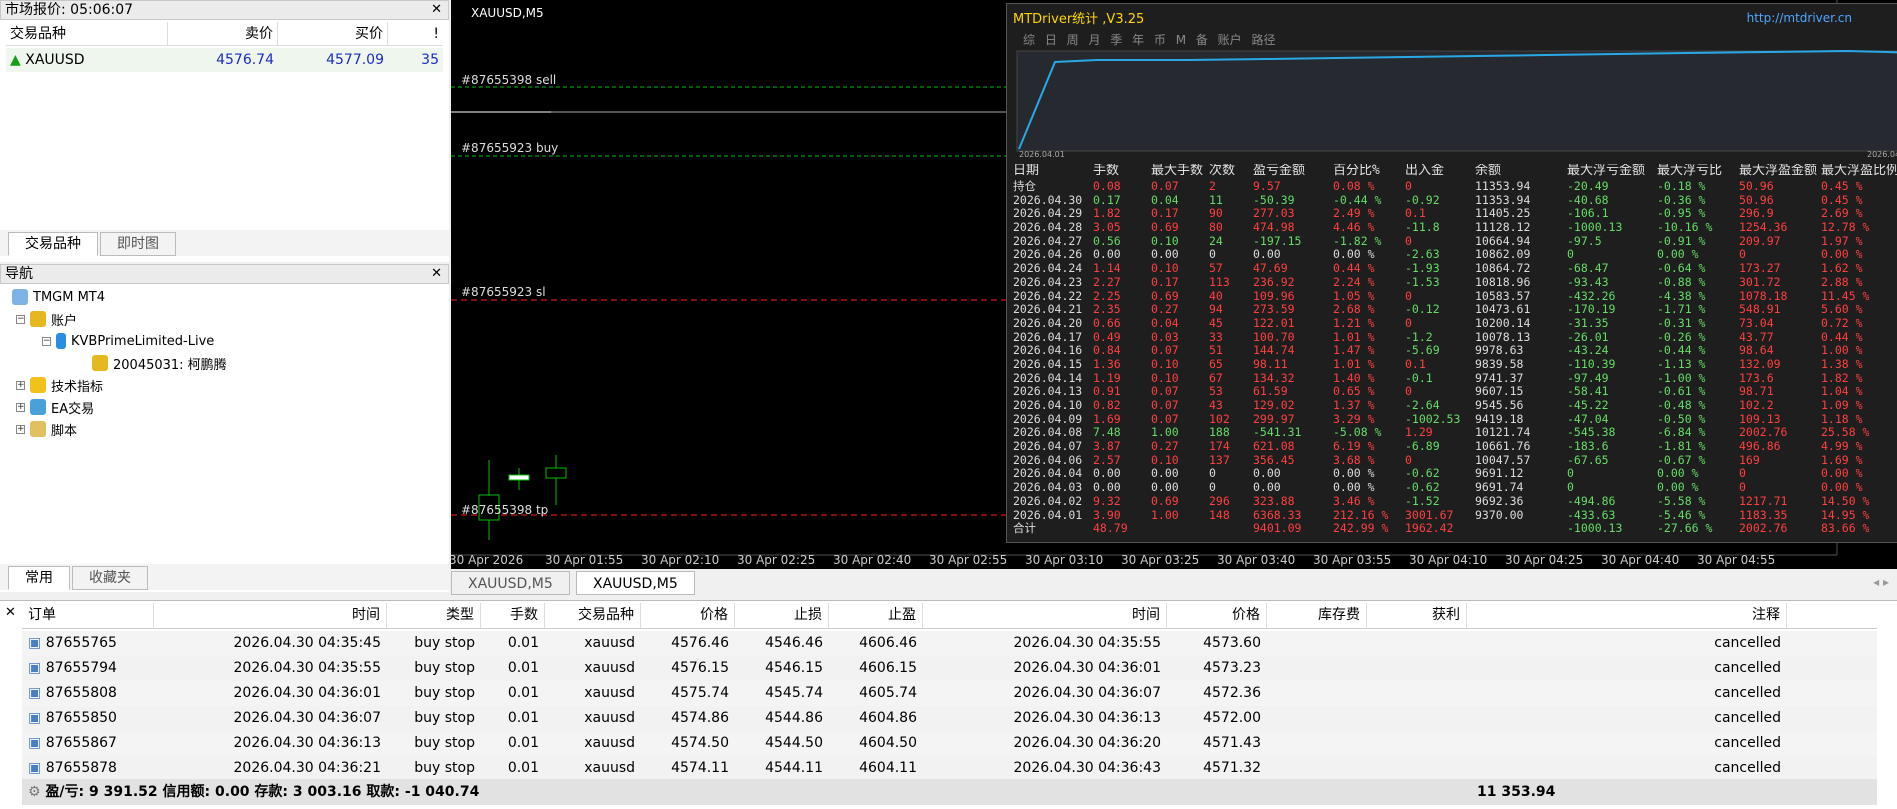  I want to click on market-watch-header: 交易品种 卖价 买价 !, so click(224, 34).